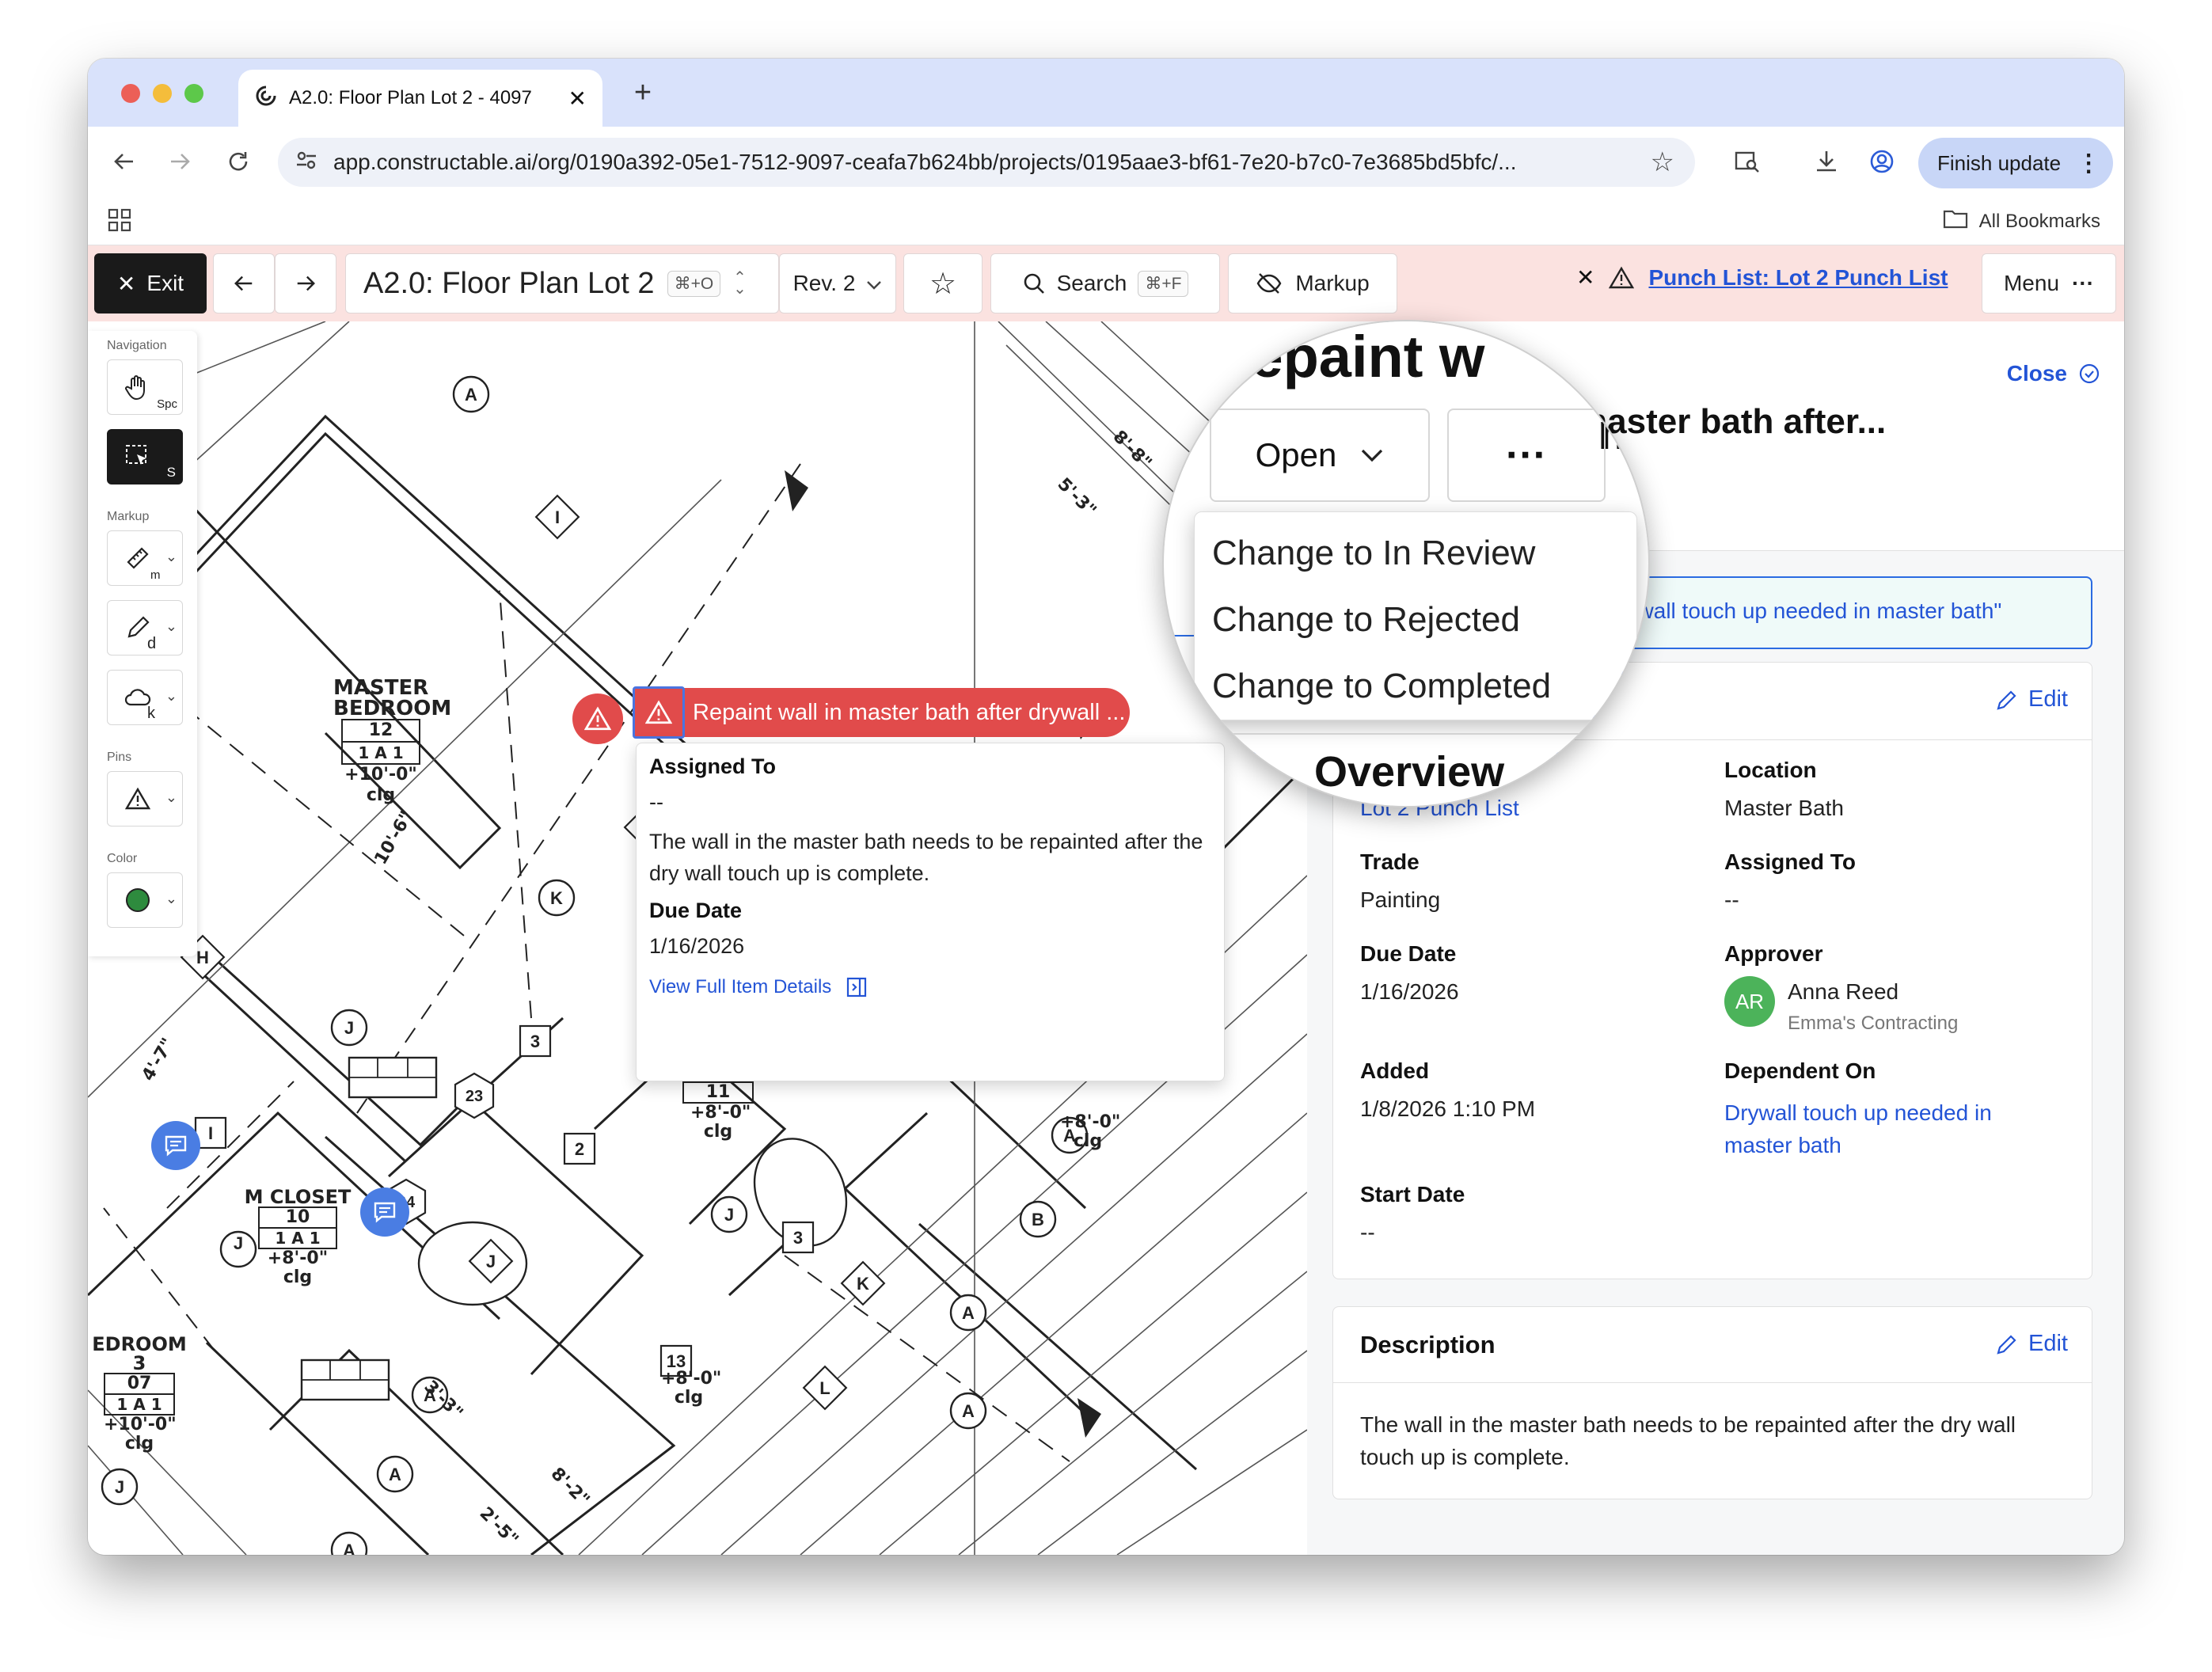 The width and height of the screenshot is (2212, 1672). Describe the element at coordinates (2031, 699) in the screenshot. I see `edit-overview-button: Edit` at that location.